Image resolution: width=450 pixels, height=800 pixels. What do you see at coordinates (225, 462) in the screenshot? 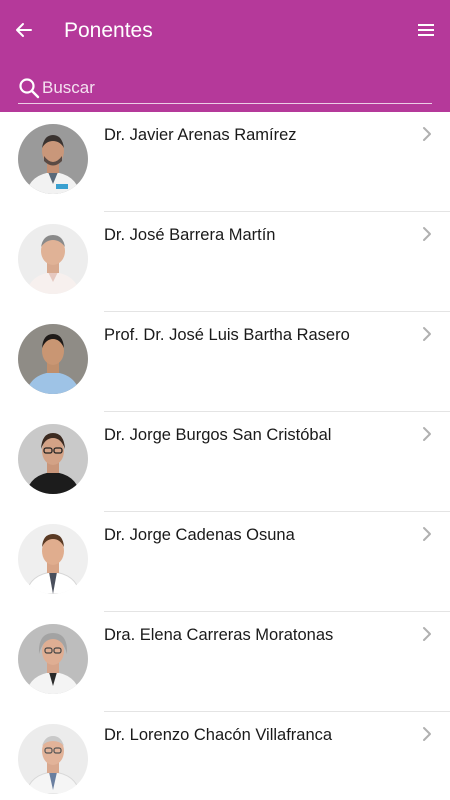
I see `speaker-row: Dr. Jorge Burgos San Cristóbal` at bounding box center [225, 462].